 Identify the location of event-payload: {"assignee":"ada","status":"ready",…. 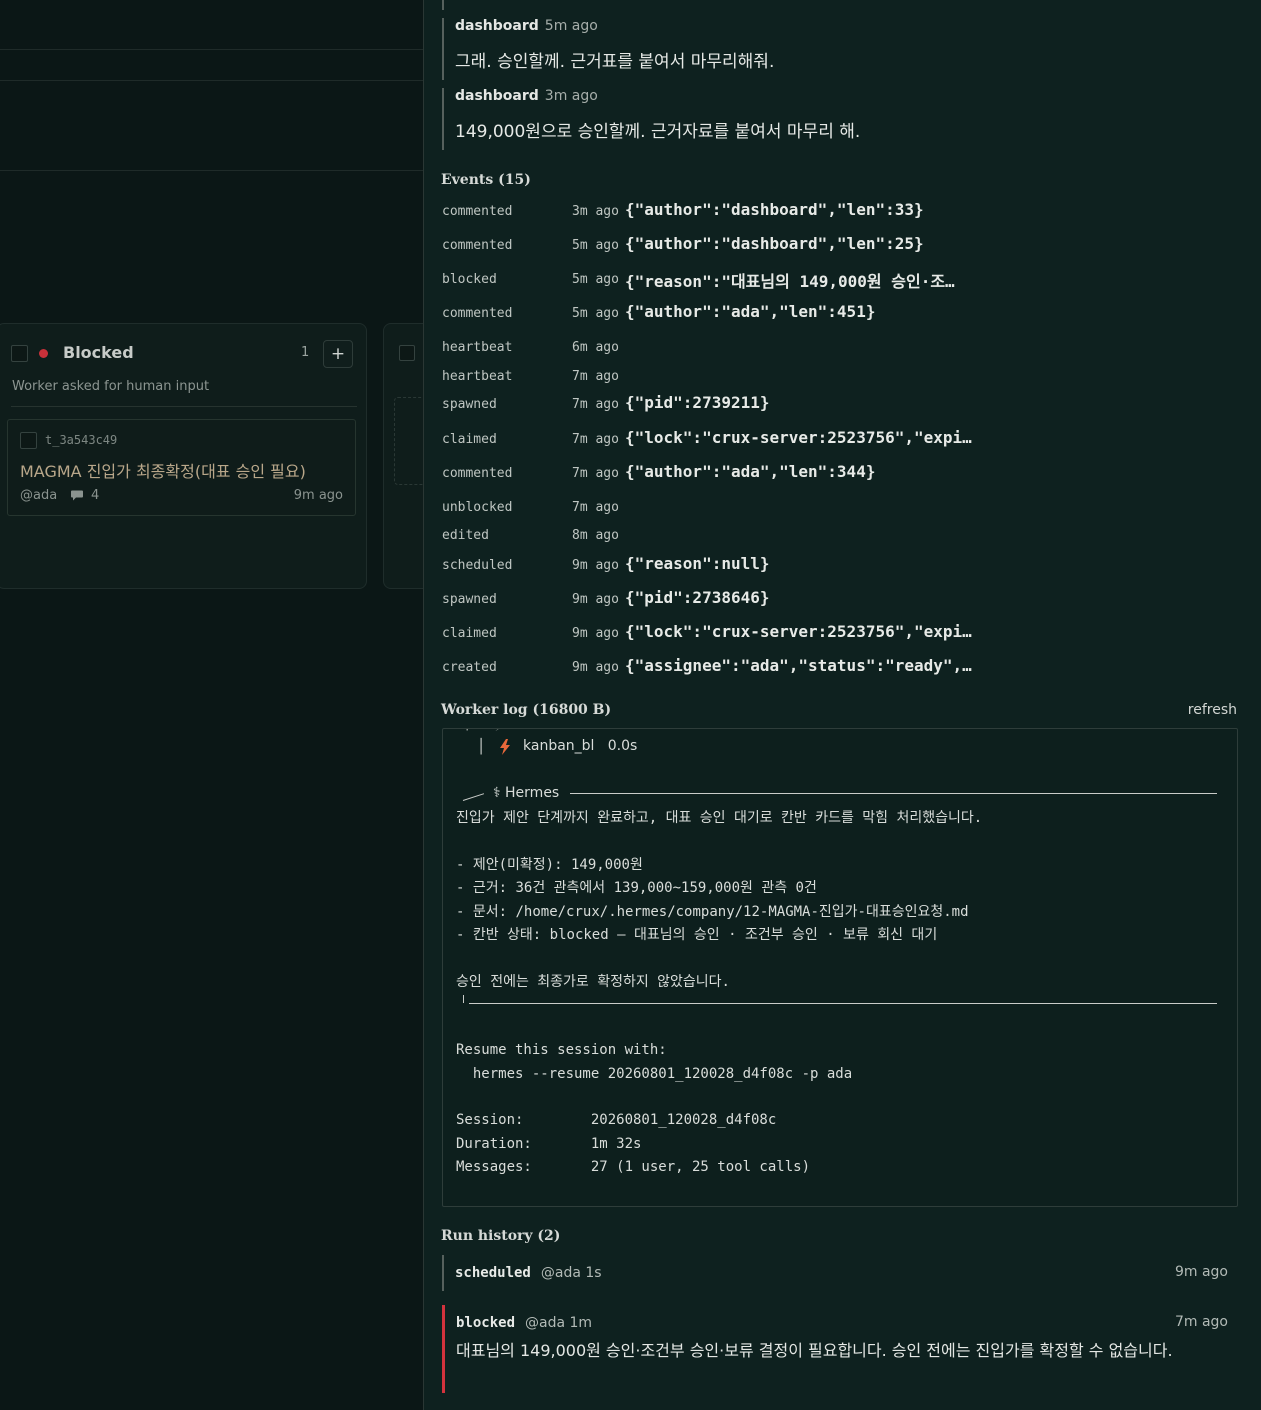
(798, 665).